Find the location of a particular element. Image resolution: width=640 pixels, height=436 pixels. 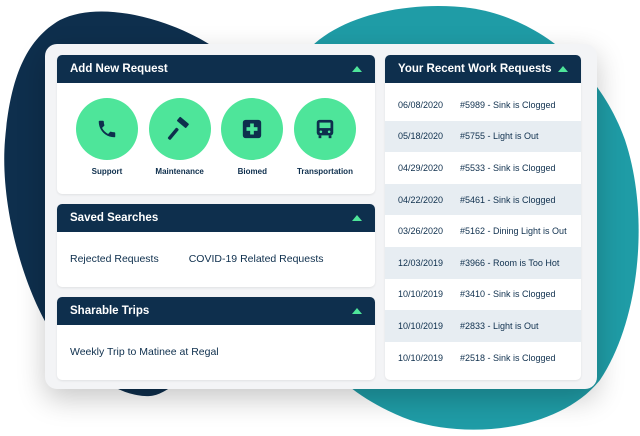

work-request-title: #3966 - Room is Too Hot is located at coordinates (510, 262).